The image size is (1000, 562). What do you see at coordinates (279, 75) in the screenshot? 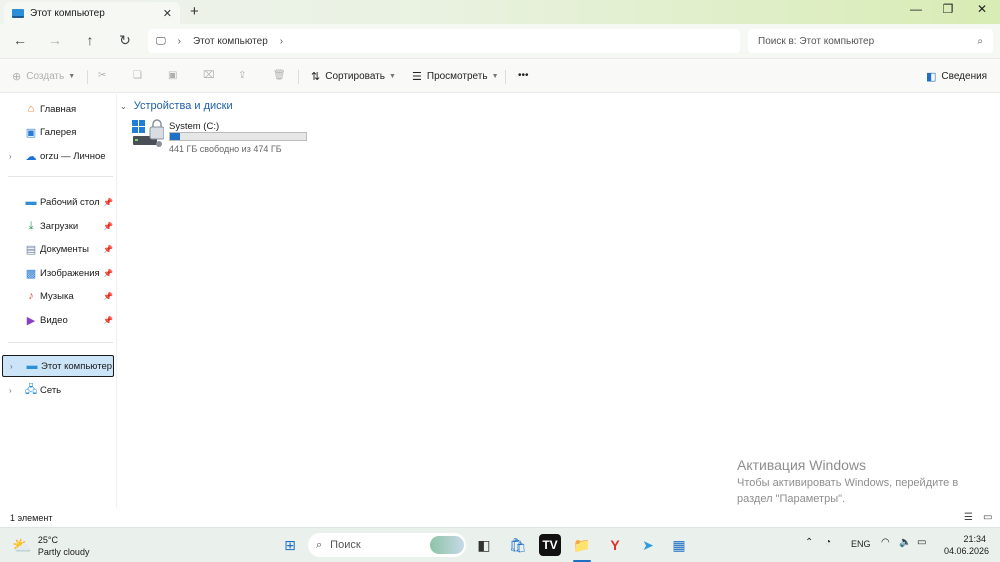
I see `delete-icon: 🗑` at bounding box center [279, 75].